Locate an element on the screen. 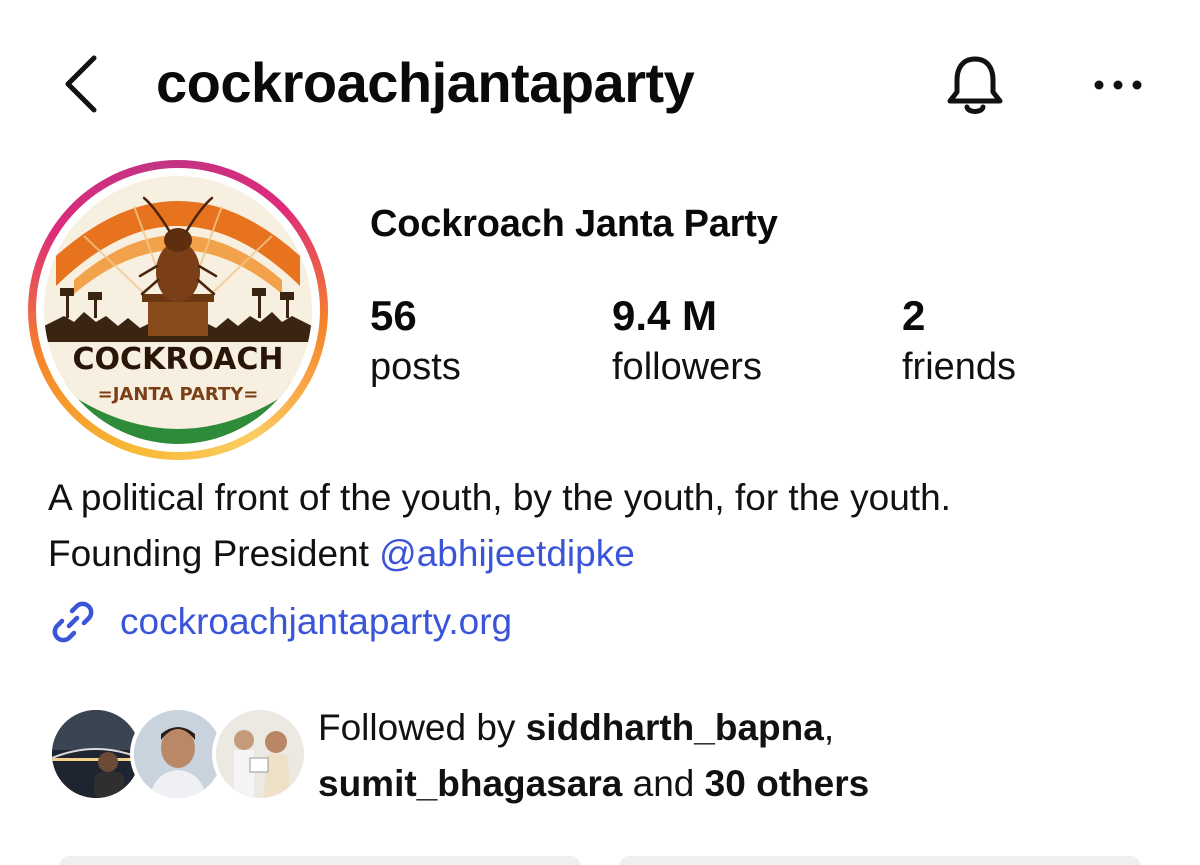  avatar is located at coordinates (260, 754).